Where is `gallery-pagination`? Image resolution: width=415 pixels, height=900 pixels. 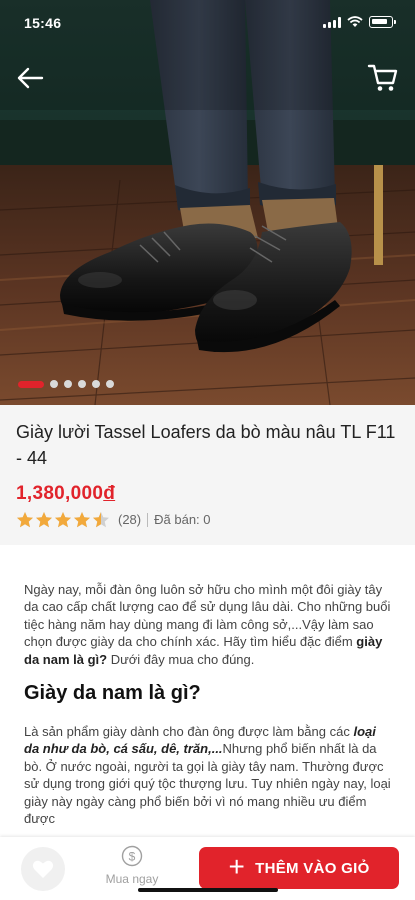 gallery-pagination is located at coordinates (66, 384).